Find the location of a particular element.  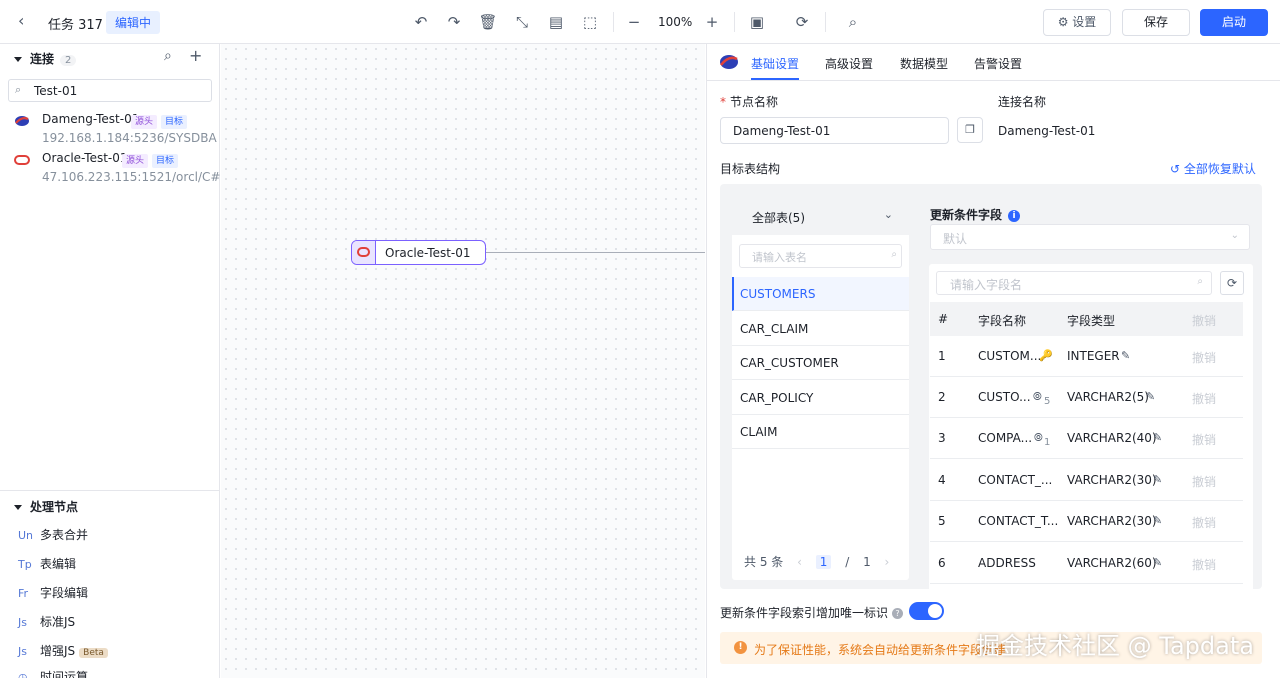

back-arrow-icon: ‹ is located at coordinates (26, 21).